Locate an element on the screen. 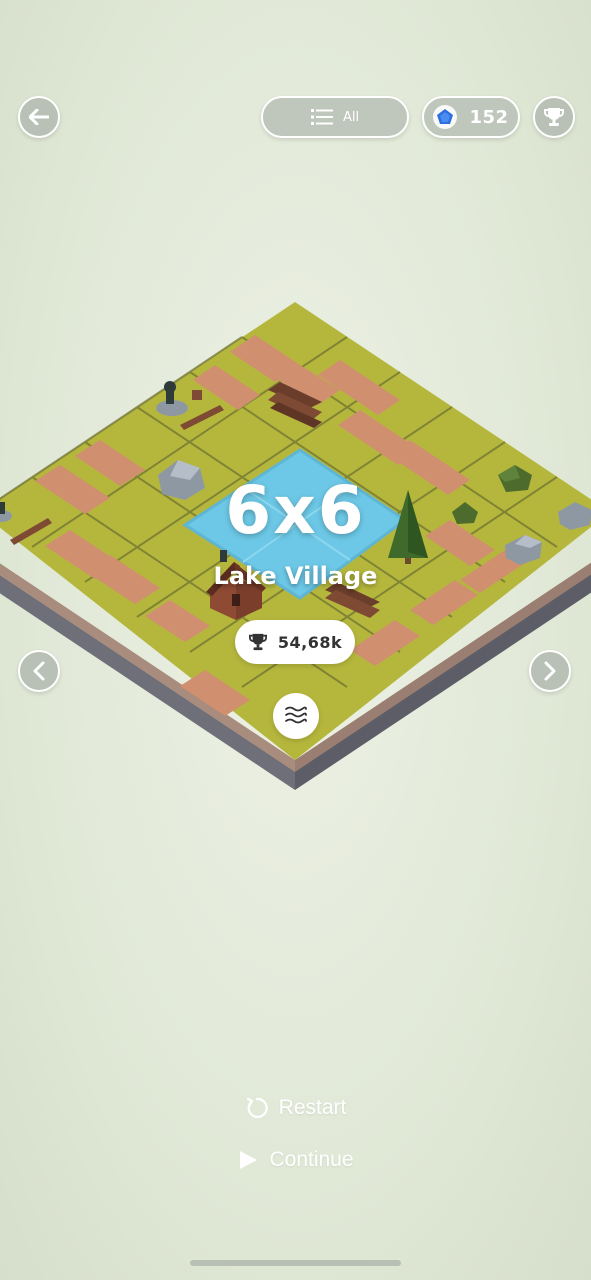 Image resolution: width=591 pixels, height=1280 pixels. biome-badge is located at coordinates (296, 716).